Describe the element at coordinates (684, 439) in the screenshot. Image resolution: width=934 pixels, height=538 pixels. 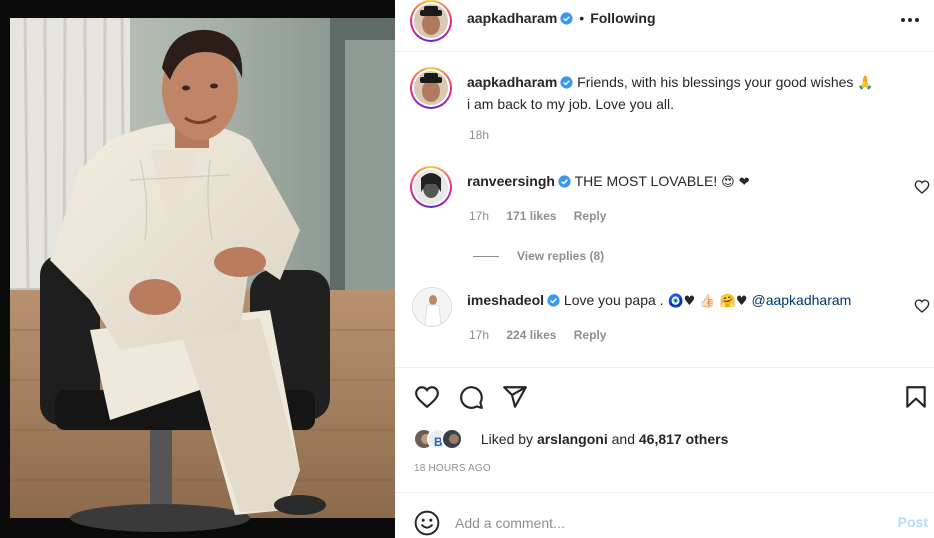
I see `liked-by-others: 46,817 others` at that location.